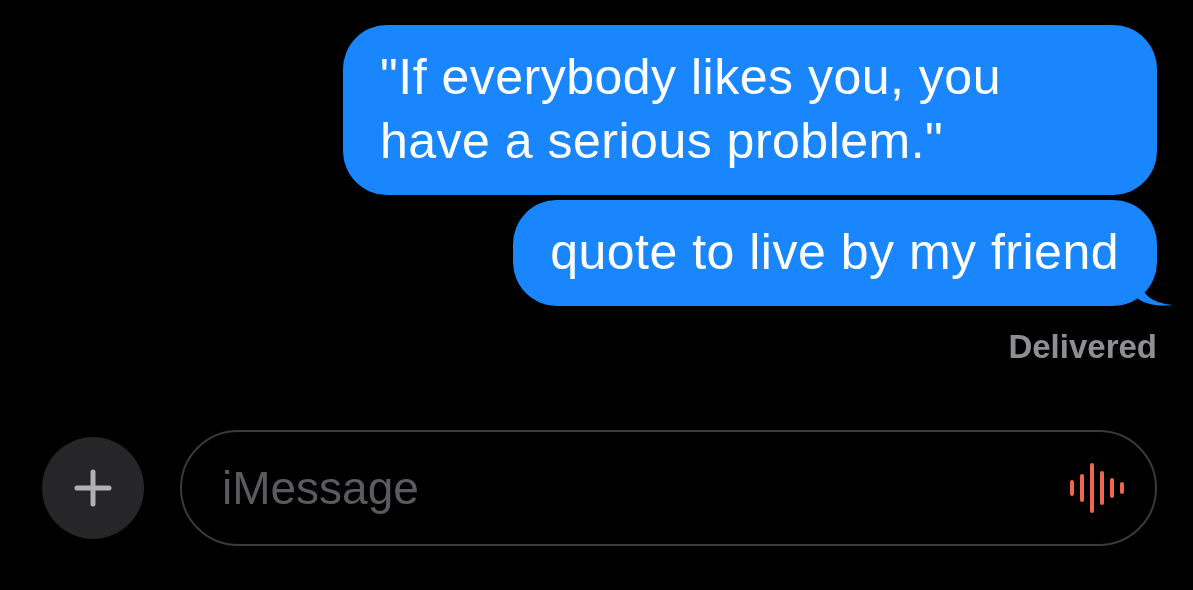 This screenshot has height=590, width=1193. I want to click on text-input: iMessage, so click(644, 488).